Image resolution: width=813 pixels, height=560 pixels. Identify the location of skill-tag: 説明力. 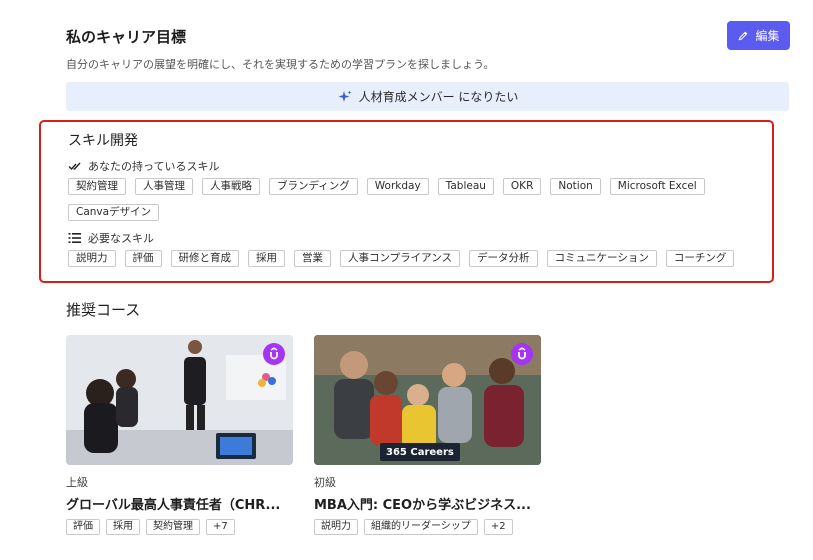
(92, 258).